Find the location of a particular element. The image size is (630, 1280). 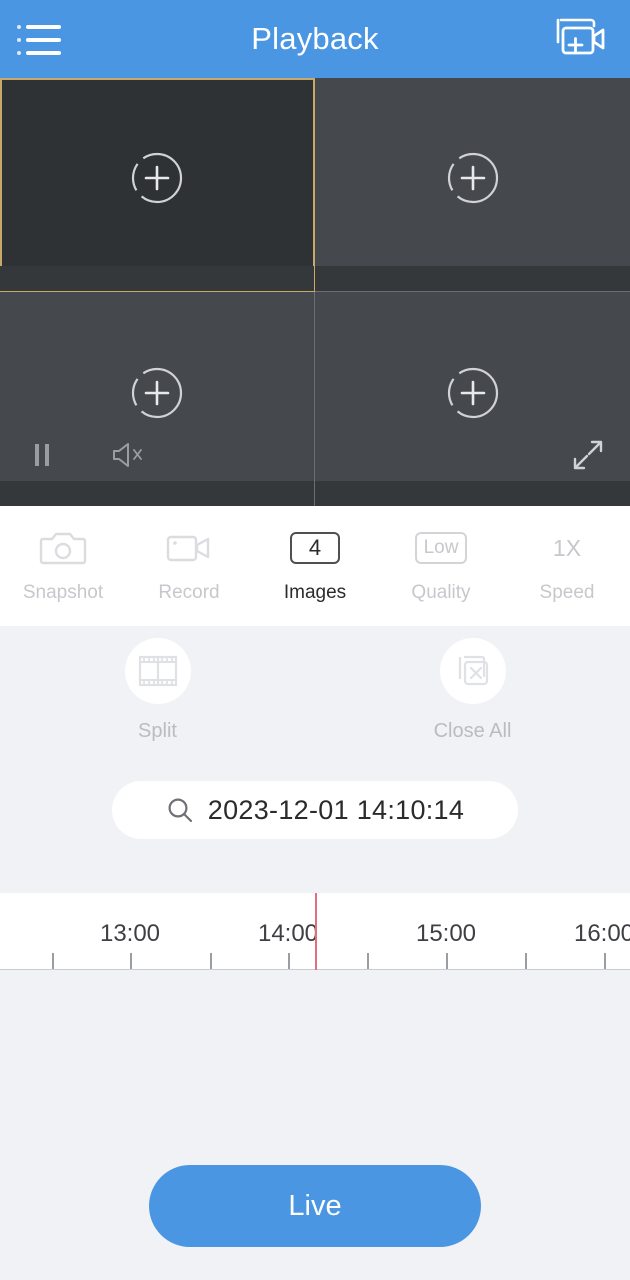

pause-icon is located at coordinates (42, 455).